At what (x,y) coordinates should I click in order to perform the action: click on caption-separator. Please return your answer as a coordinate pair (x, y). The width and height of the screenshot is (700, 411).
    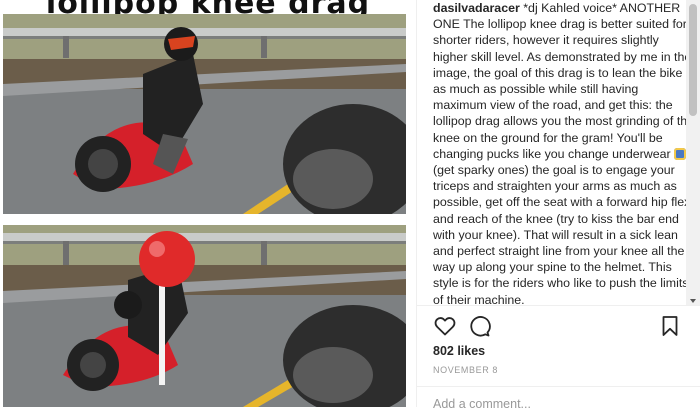
    Looking at the image, I should click on (558, 305).